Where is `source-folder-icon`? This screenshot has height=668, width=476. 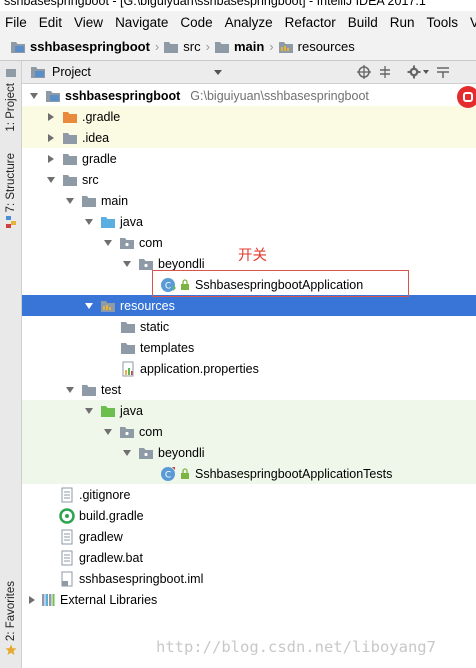 source-folder-icon is located at coordinates (108, 222).